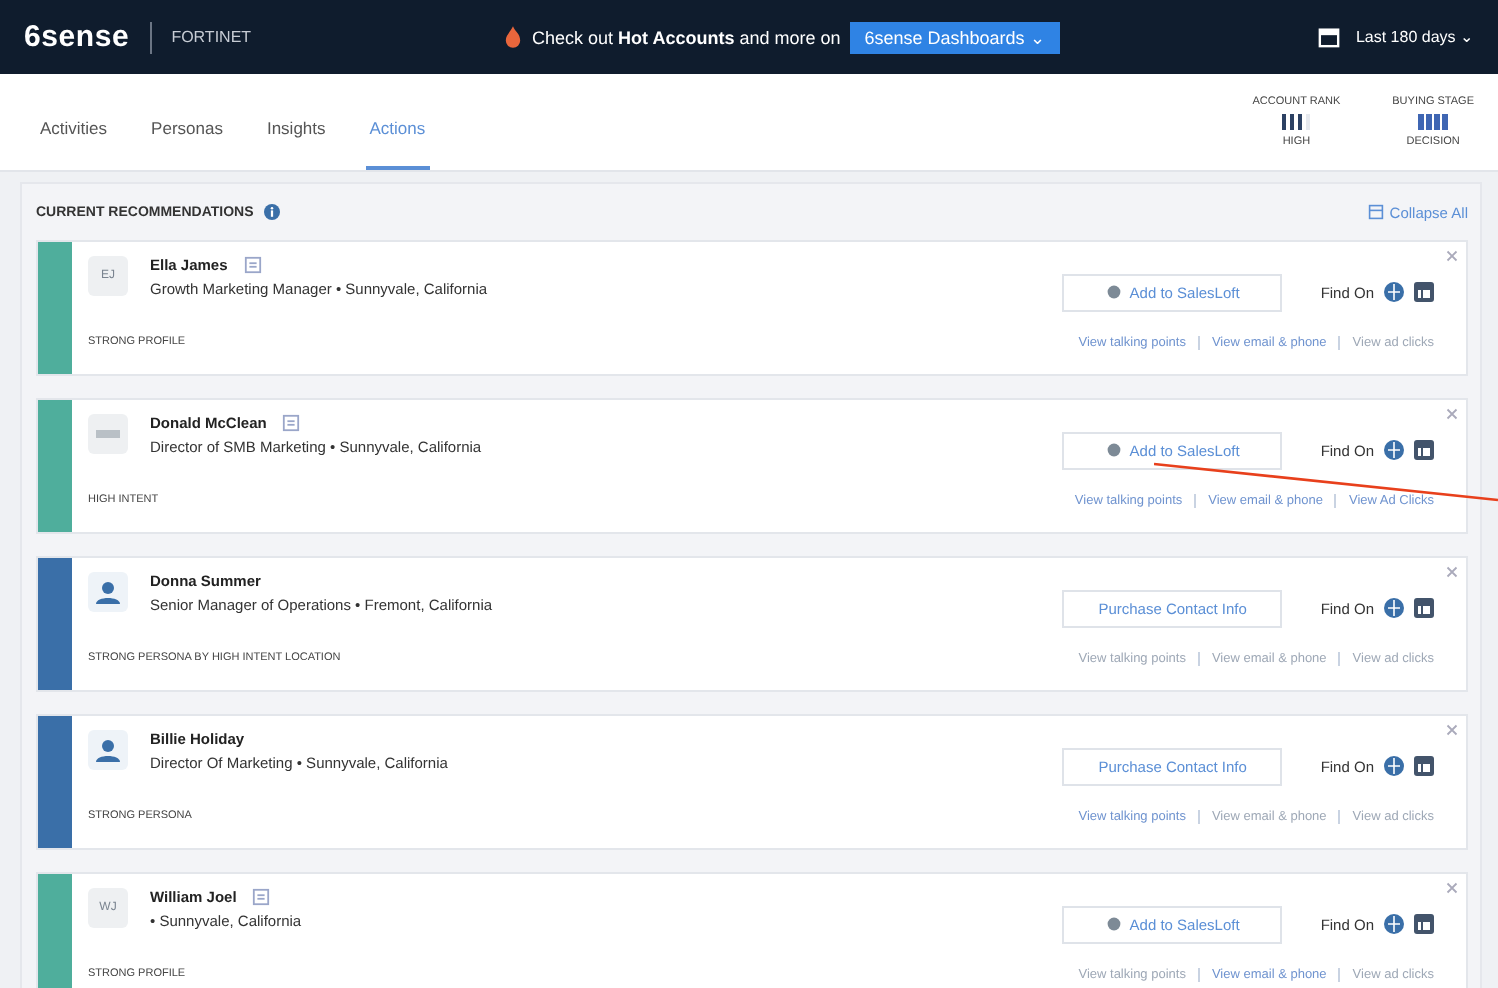 Image resolution: width=1498 pixels, height=988 pixels. Describe the element at coordinates (77, 37) in the screenshot. I see `logo: 6sense` at that location.